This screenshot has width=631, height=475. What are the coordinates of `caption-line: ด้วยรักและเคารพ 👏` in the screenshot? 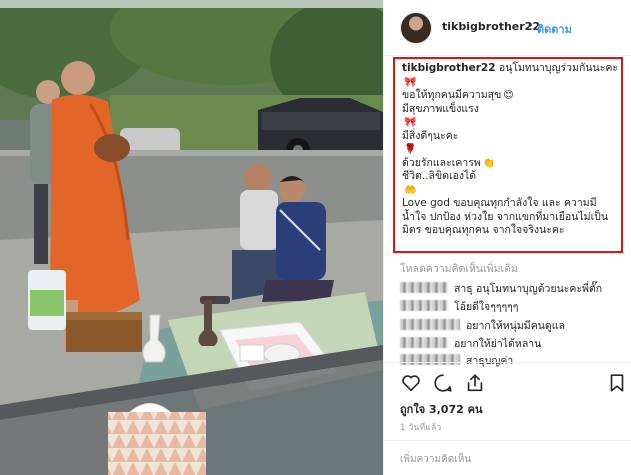 It's located at (510, 164).